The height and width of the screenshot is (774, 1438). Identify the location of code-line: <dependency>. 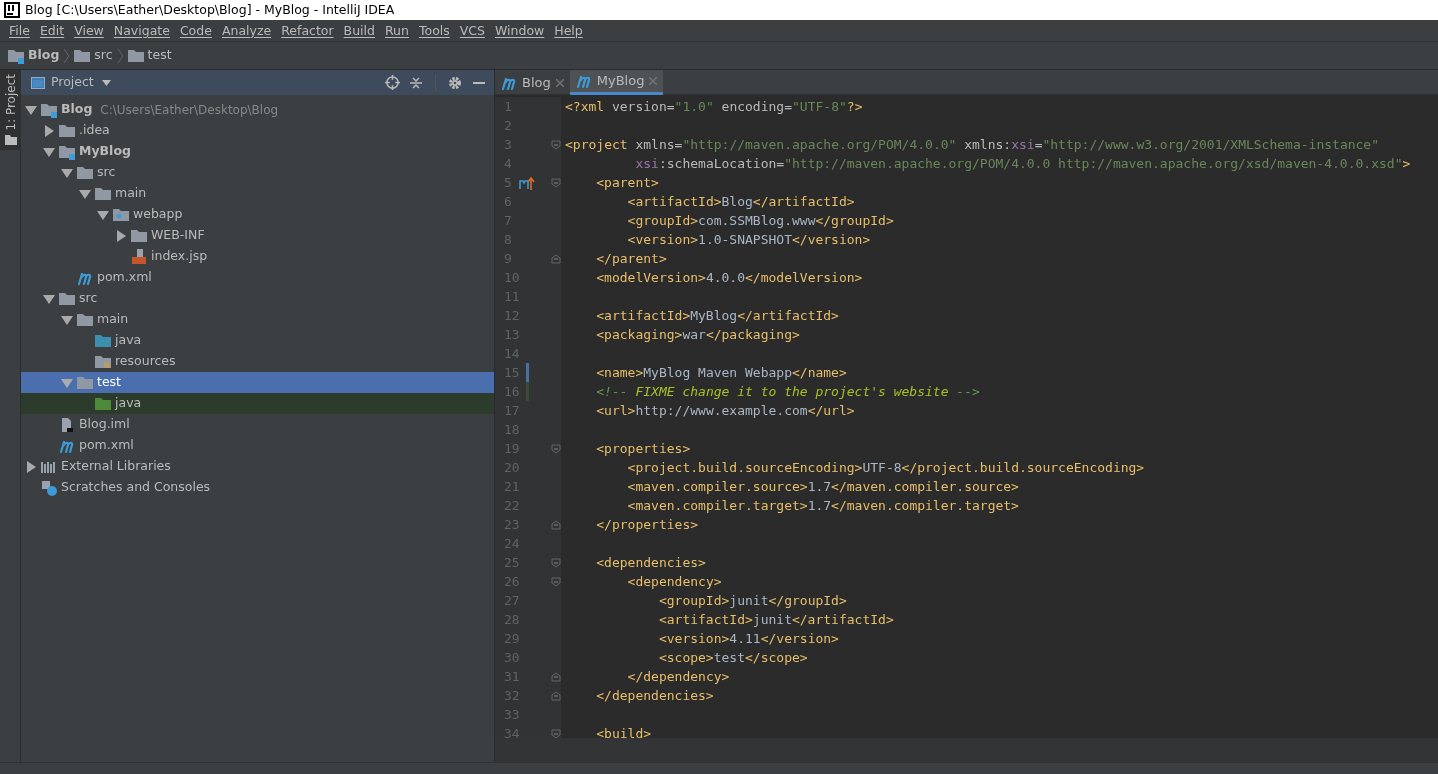
(674, 581).